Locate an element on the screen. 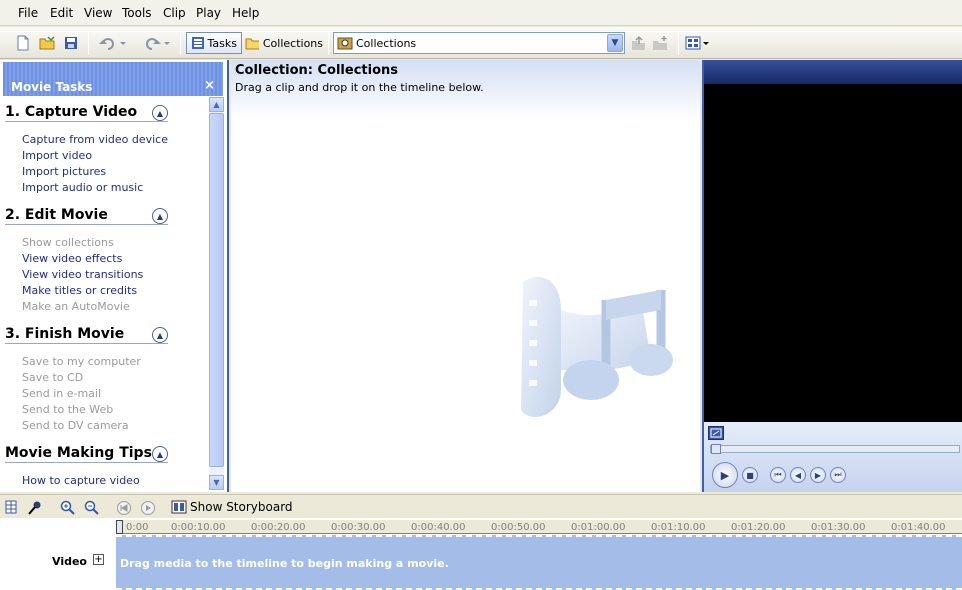 This screenshot has height=590, width=962. ruler-tick: 0:00:50.00 is located at coordinates (518, 527).